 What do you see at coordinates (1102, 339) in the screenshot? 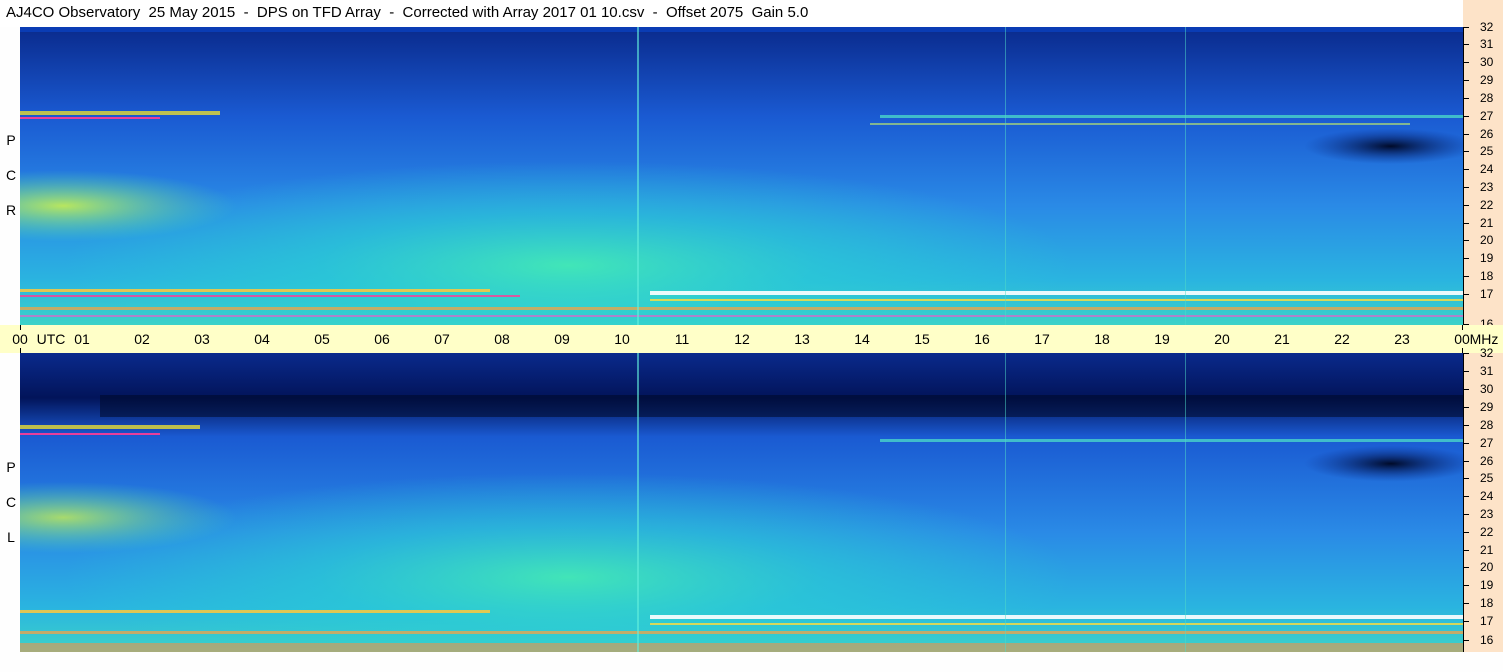
I see `time-label: 18` at bounding box center [1102, 339].